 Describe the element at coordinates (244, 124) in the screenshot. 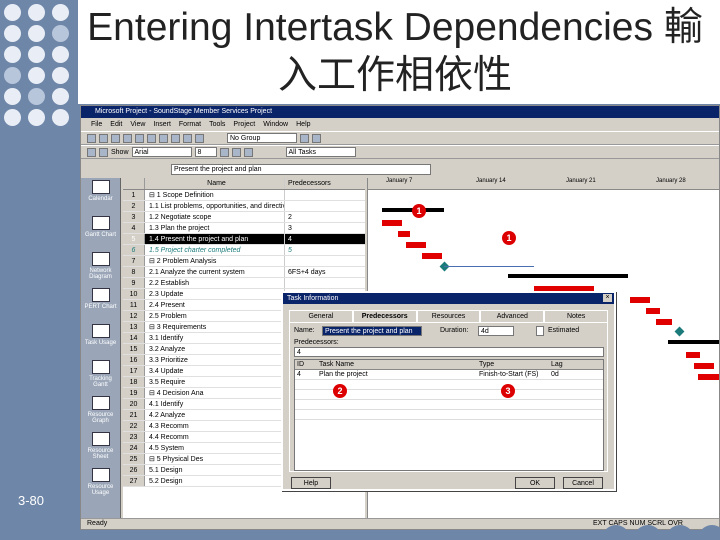

I see `menu-project: Project` at that location.